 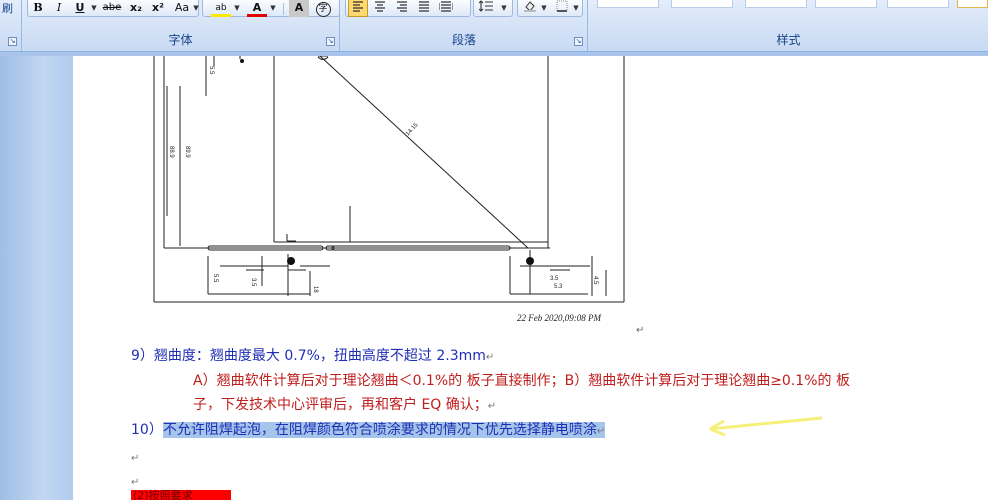 What do you see at coordinates (187, 152) in the screenshot?
I see `svg-text: 89.9` at bounding box center [187, 152].